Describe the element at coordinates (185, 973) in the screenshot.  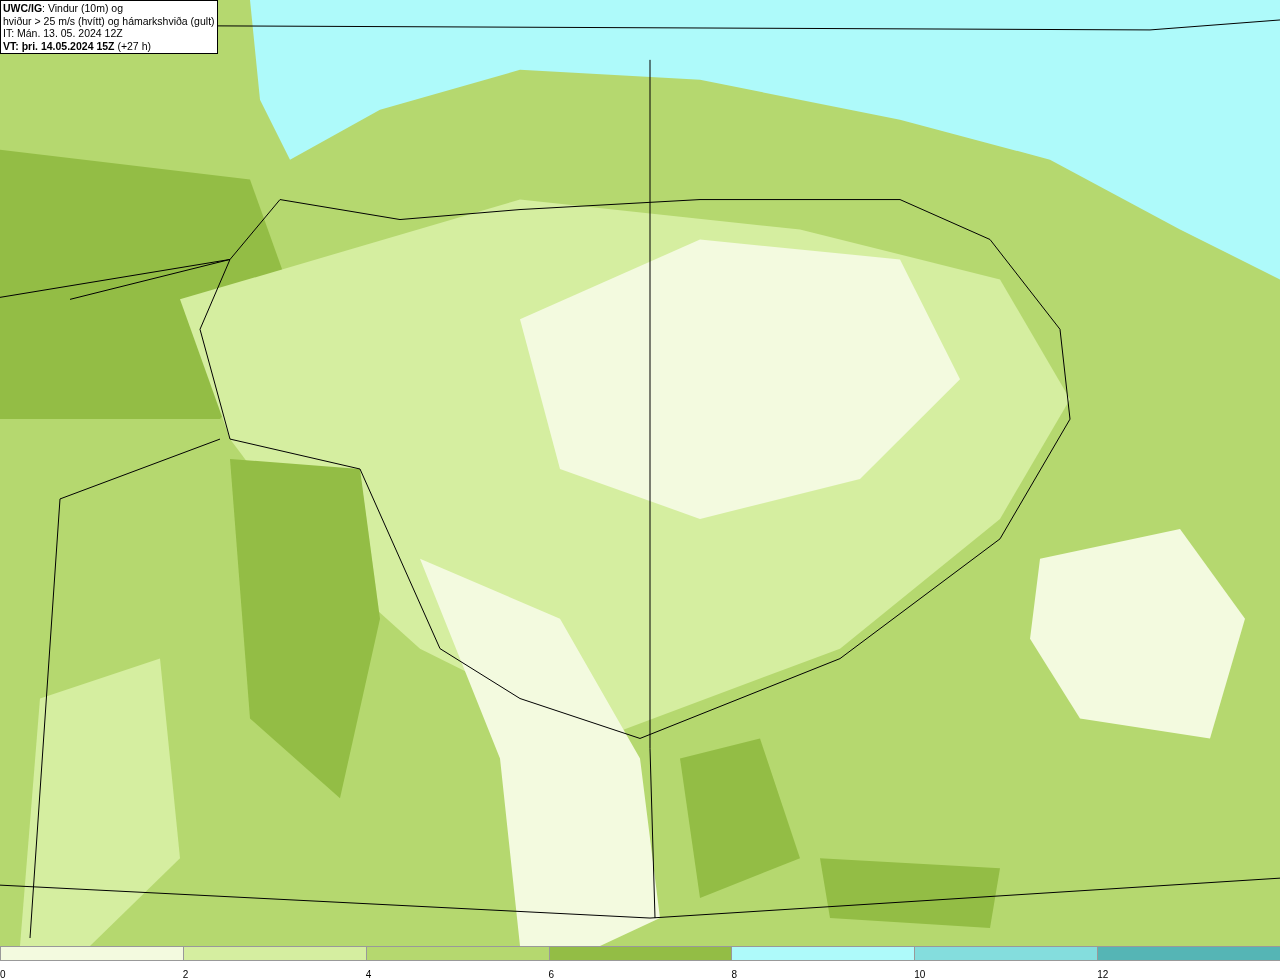
I see `scale-label: 2` at that location.